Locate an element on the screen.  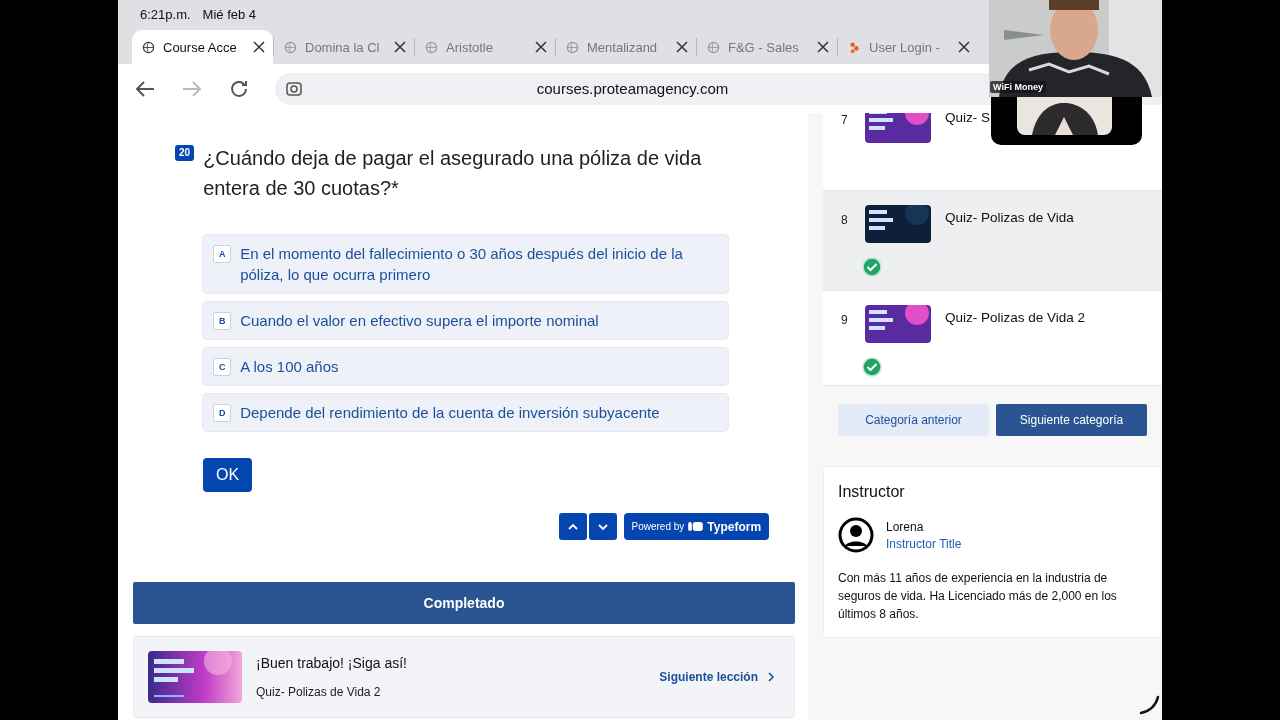
encouragement-text: ¡Buen trabajo! ¡Siga así! is located at coordinates (332, 663).